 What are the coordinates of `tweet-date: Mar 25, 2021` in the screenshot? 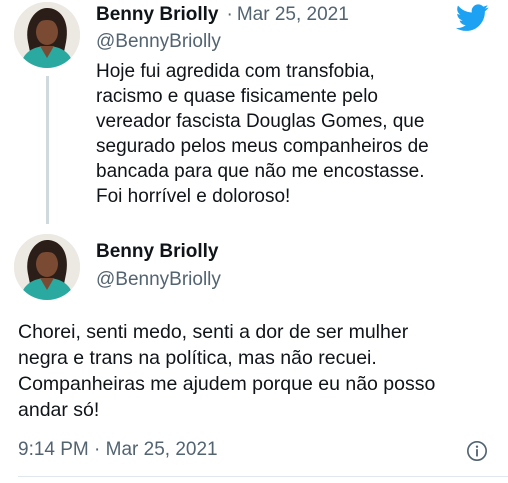 It's located at (293, 14).